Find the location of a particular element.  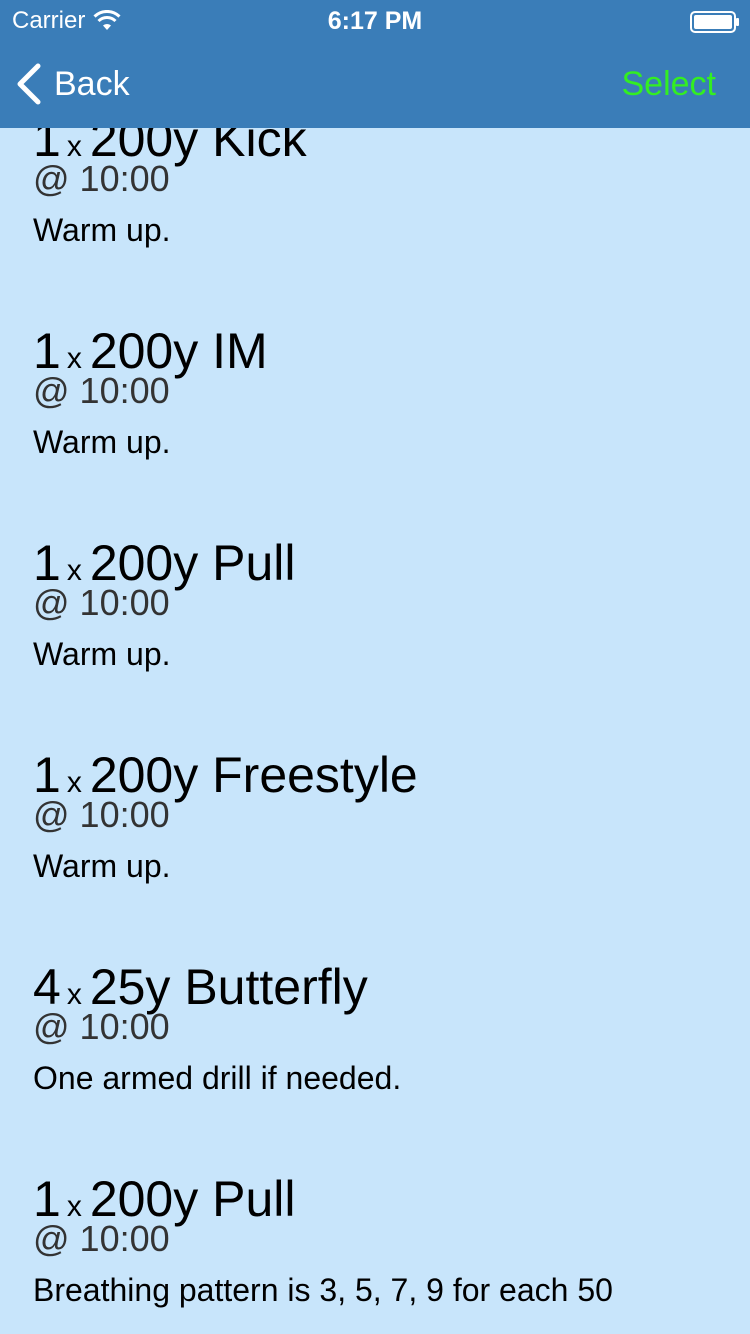

chevron-left-icon is located at coordinates (29, 84).